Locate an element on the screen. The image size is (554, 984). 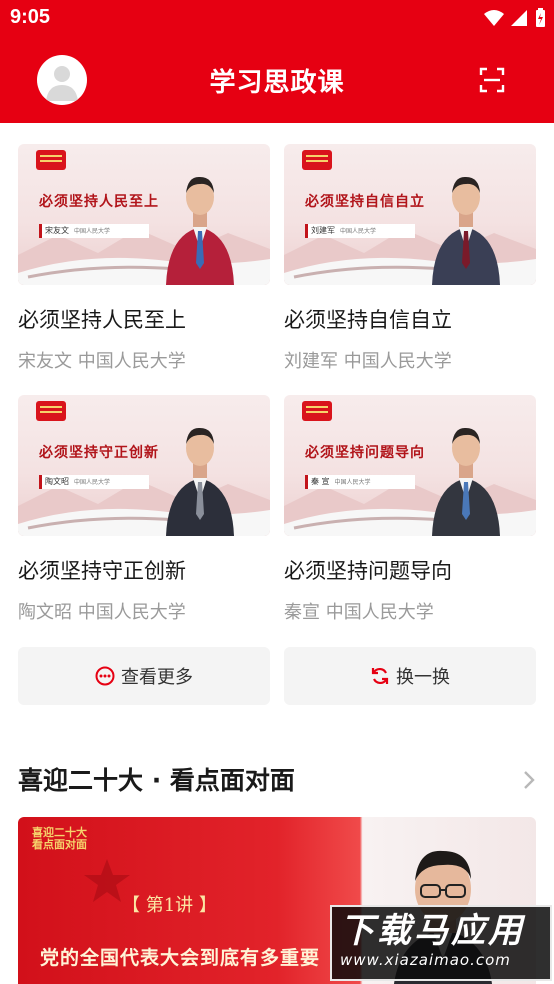
view-more-button: 查看更多 is located at coordinates (144, 676).